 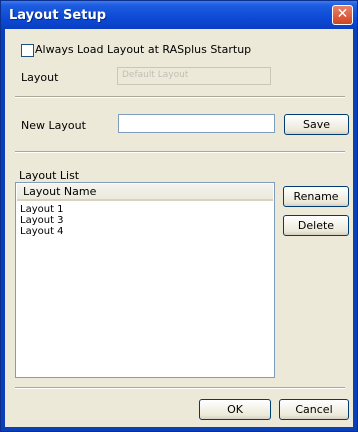 What do you see at coordinates (58, 15) in the screenshot?
I see `window-title: Layout Setup` at bounding box center [58, 15].